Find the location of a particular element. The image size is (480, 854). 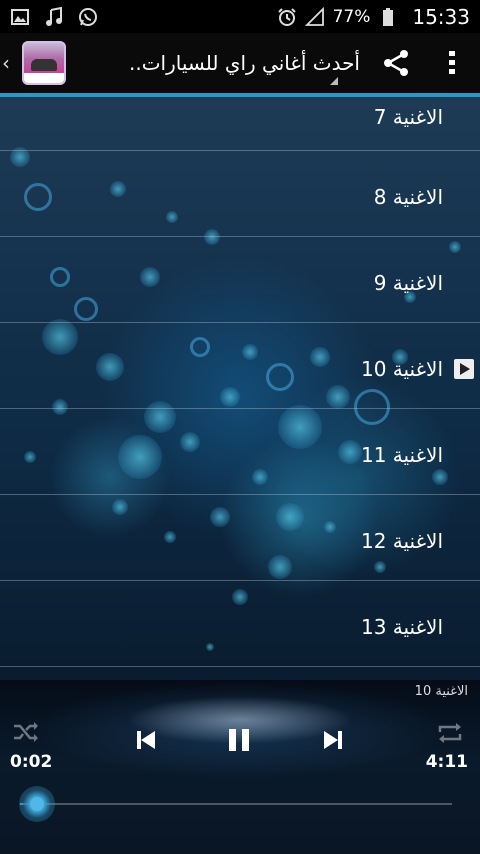

battery-icon is located at coordinates (388, 17).